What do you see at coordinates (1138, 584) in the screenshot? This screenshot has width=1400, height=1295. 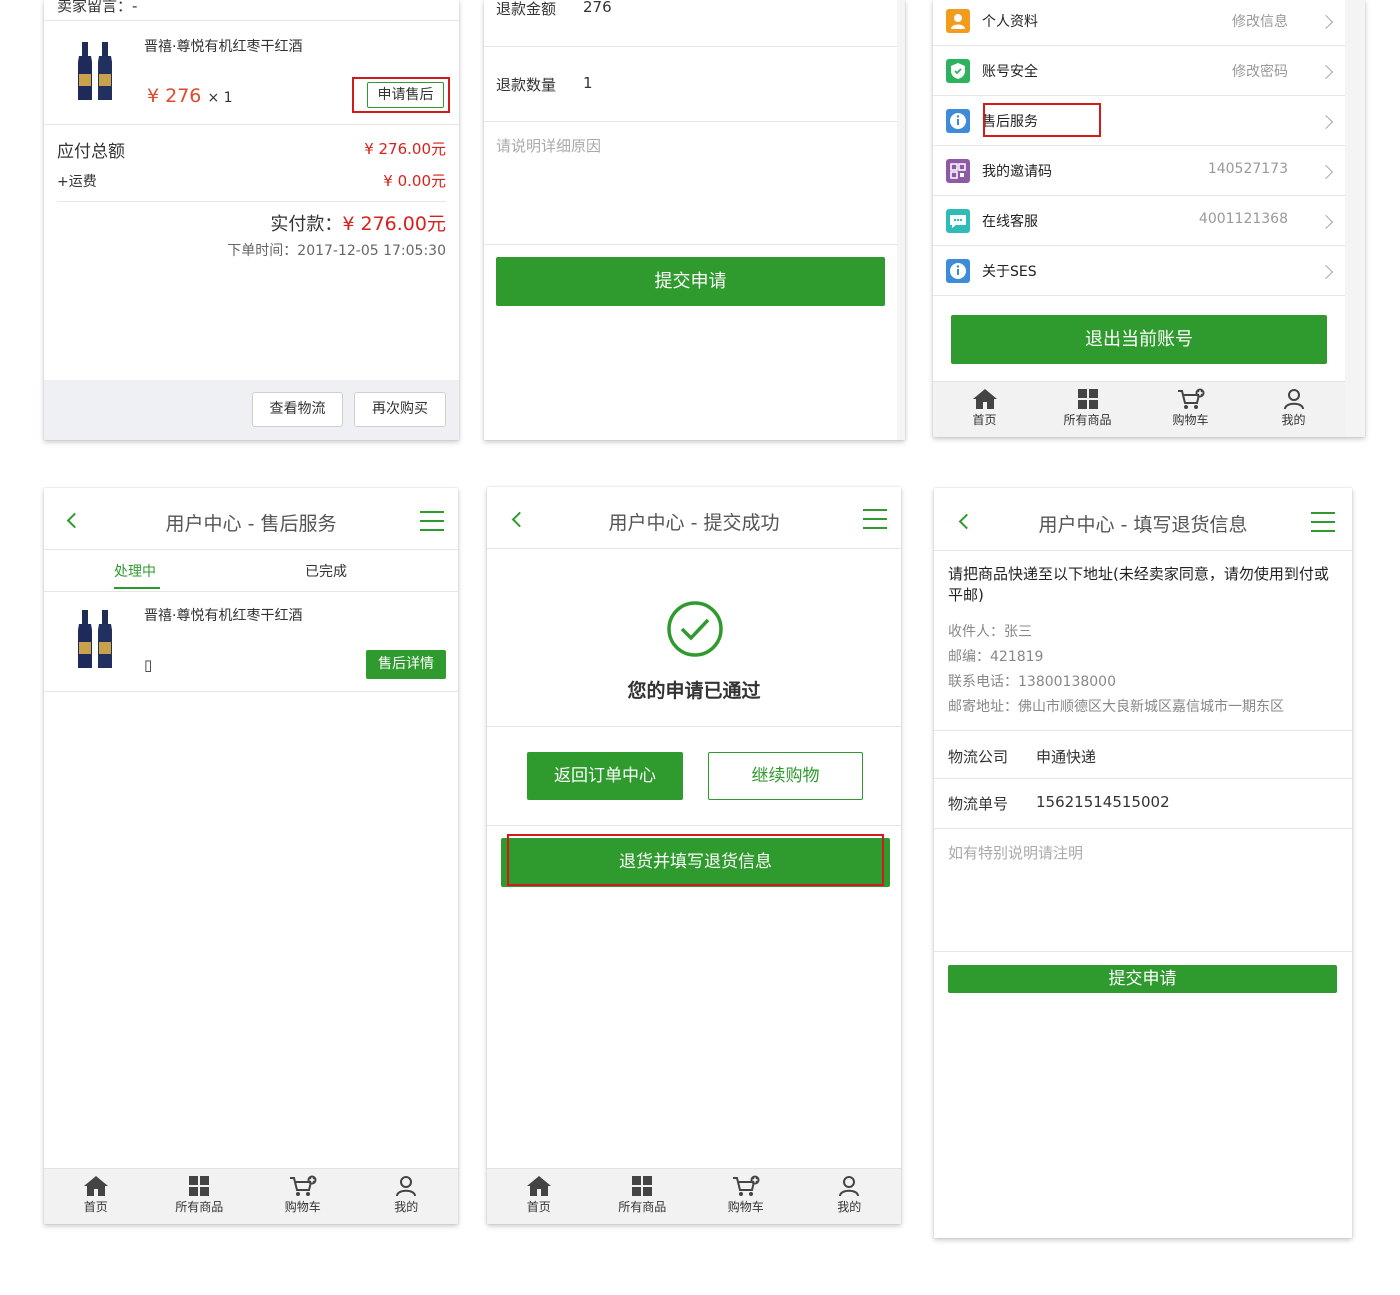 I see `shipping-notice: 请把商品快递至以下地址(未经卖家同意，请勿使用到付或平邮)` at bounding box center [1138, 584].